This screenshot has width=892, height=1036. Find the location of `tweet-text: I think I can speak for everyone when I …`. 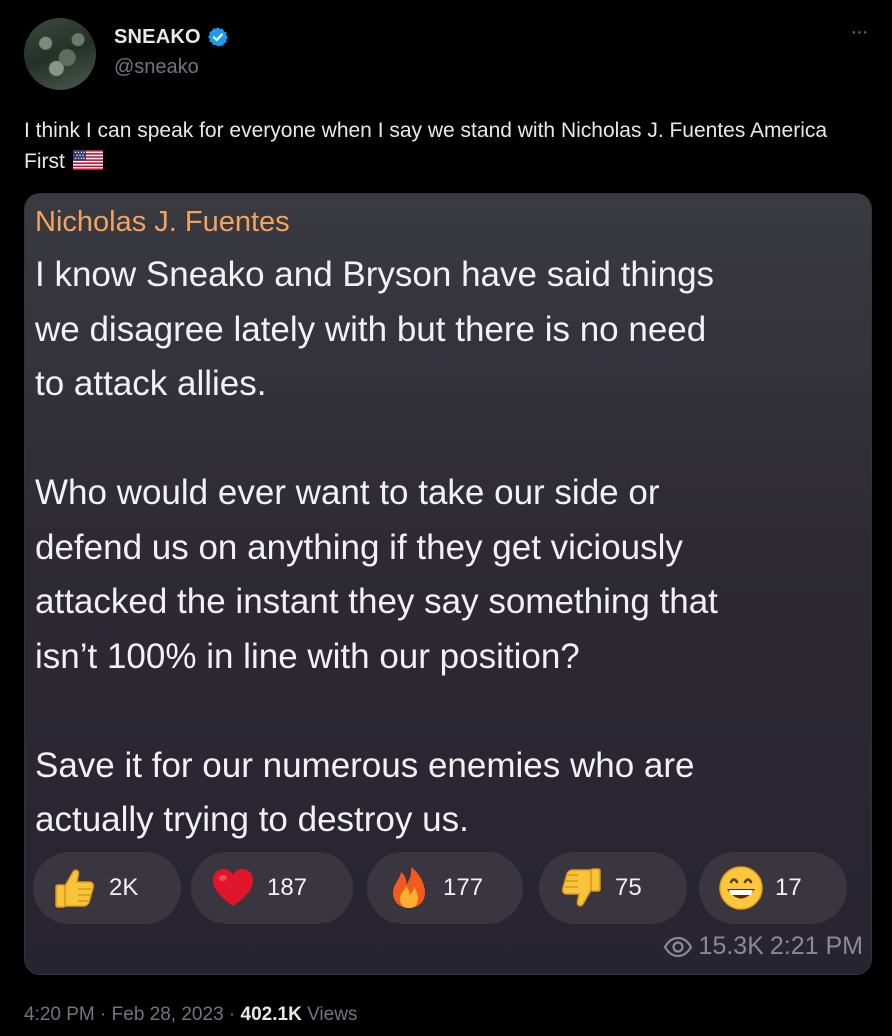

tweet-text: I think I can speak for everyone when I … is located at coordinates (446, 146).